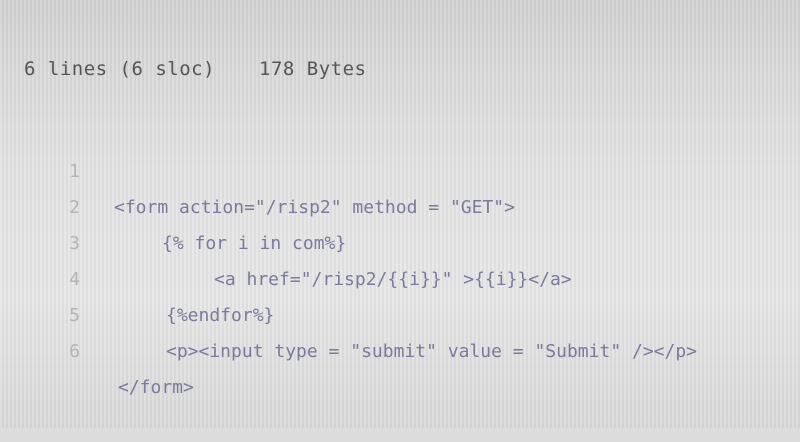  I want to click on line-count: 6 lines (6 sloc), so click(120, 69).